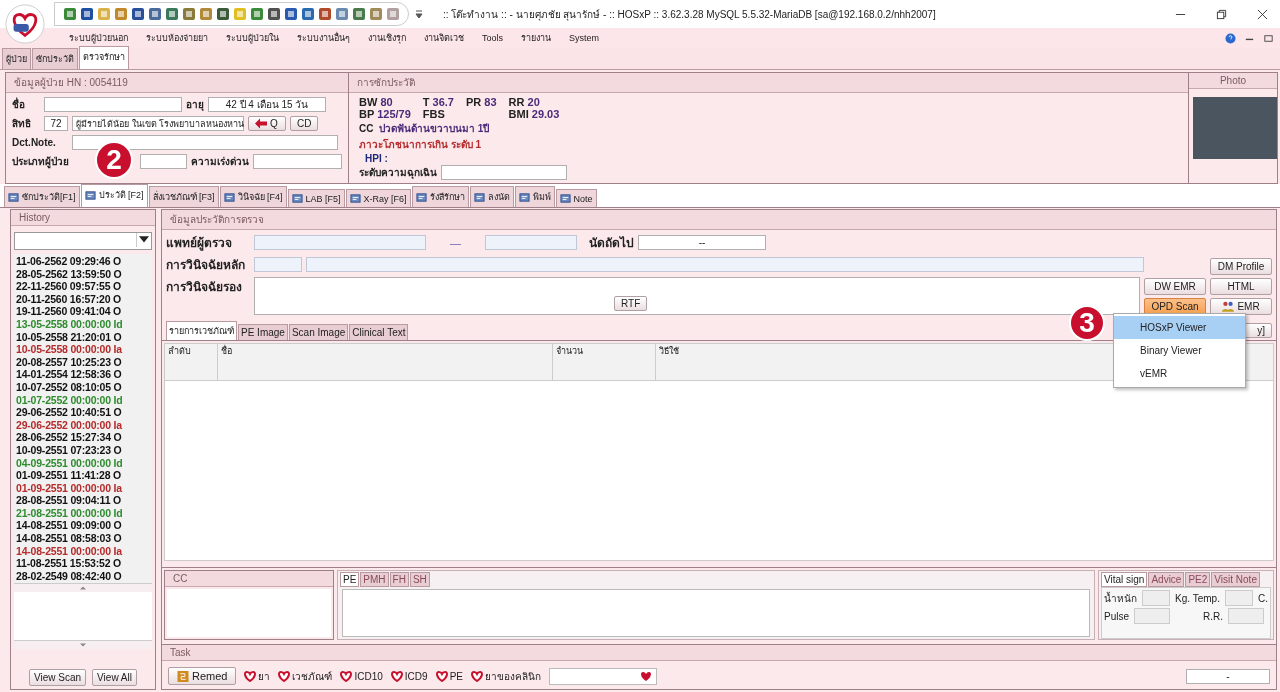  Describe the element at coordinates (491, 196) in the screenshot. I see `visit-tab: ลงนัด` at that location.